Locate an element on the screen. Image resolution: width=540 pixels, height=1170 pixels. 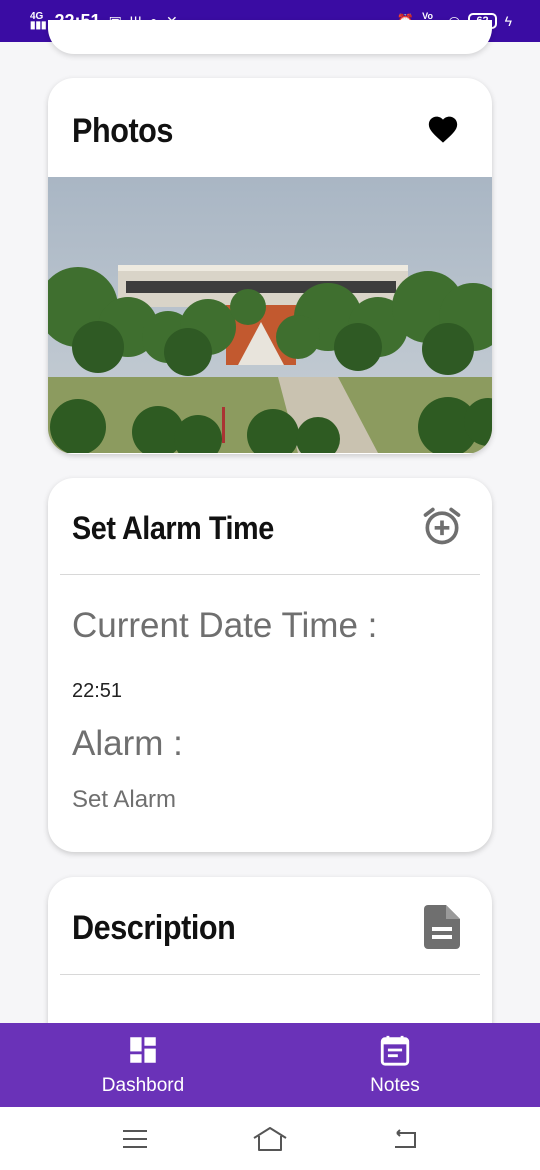
calendar-note-icon is located at coordinates (395, 1050).